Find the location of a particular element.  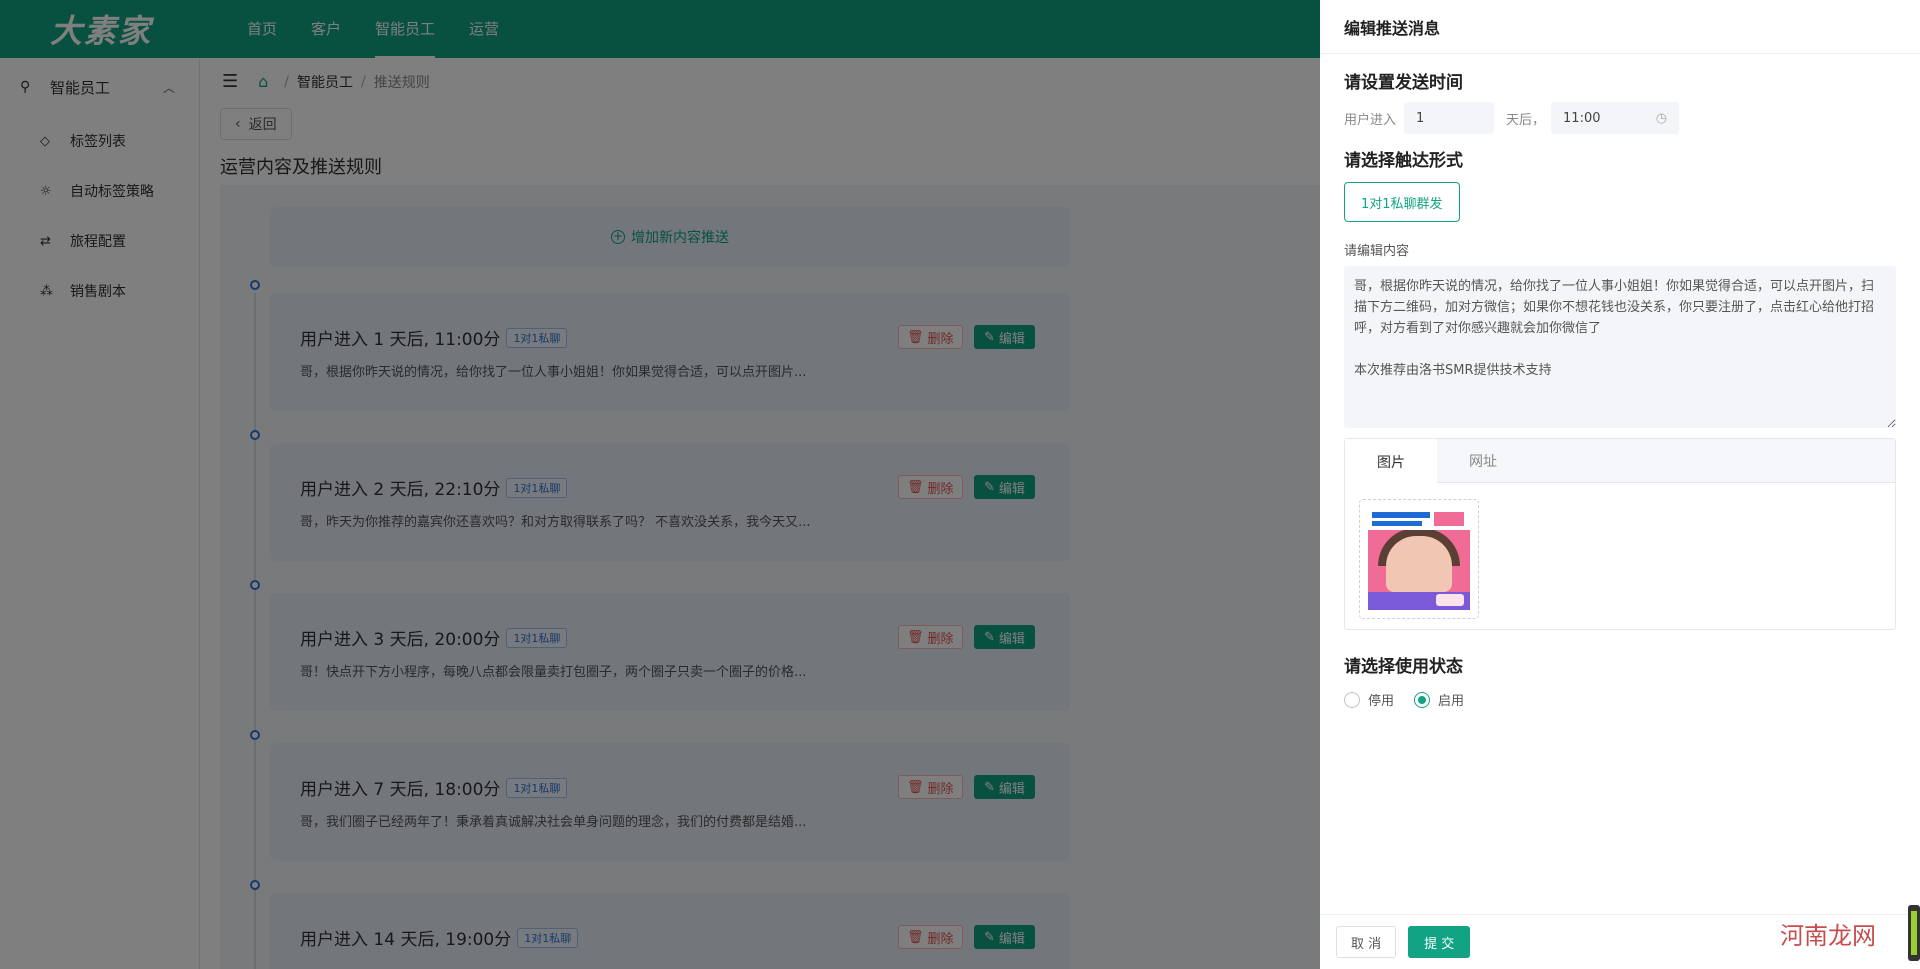

send-time-row: 用户进入 1 天后， 11:00 ◷ is located at coordinates (1512, 118).